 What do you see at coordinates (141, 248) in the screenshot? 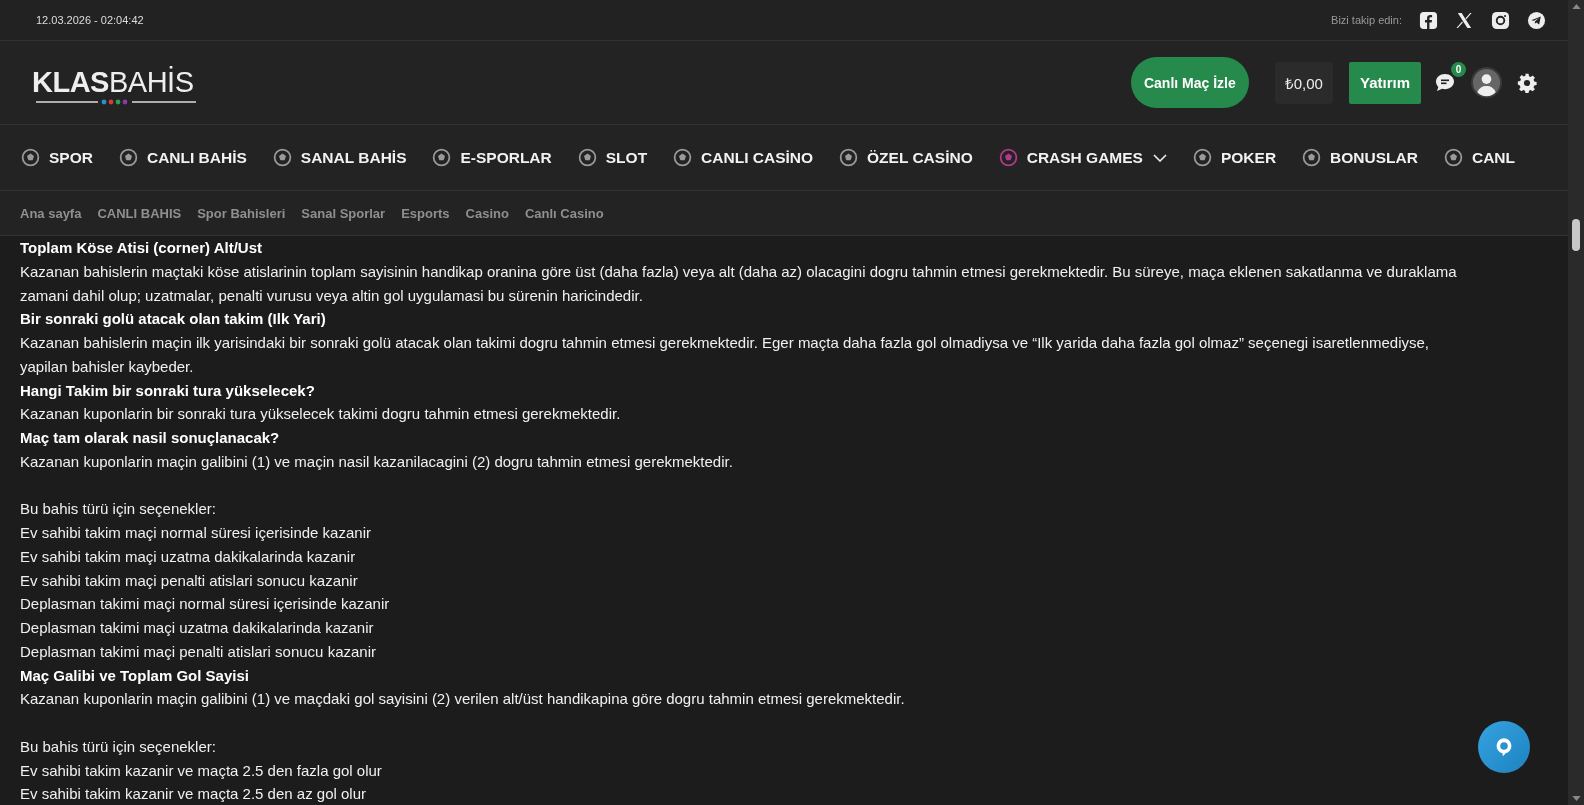
I see `section-heading: Toplam Köse Atisi (corner) Alt/Ust` at bounding box center [141, 248].